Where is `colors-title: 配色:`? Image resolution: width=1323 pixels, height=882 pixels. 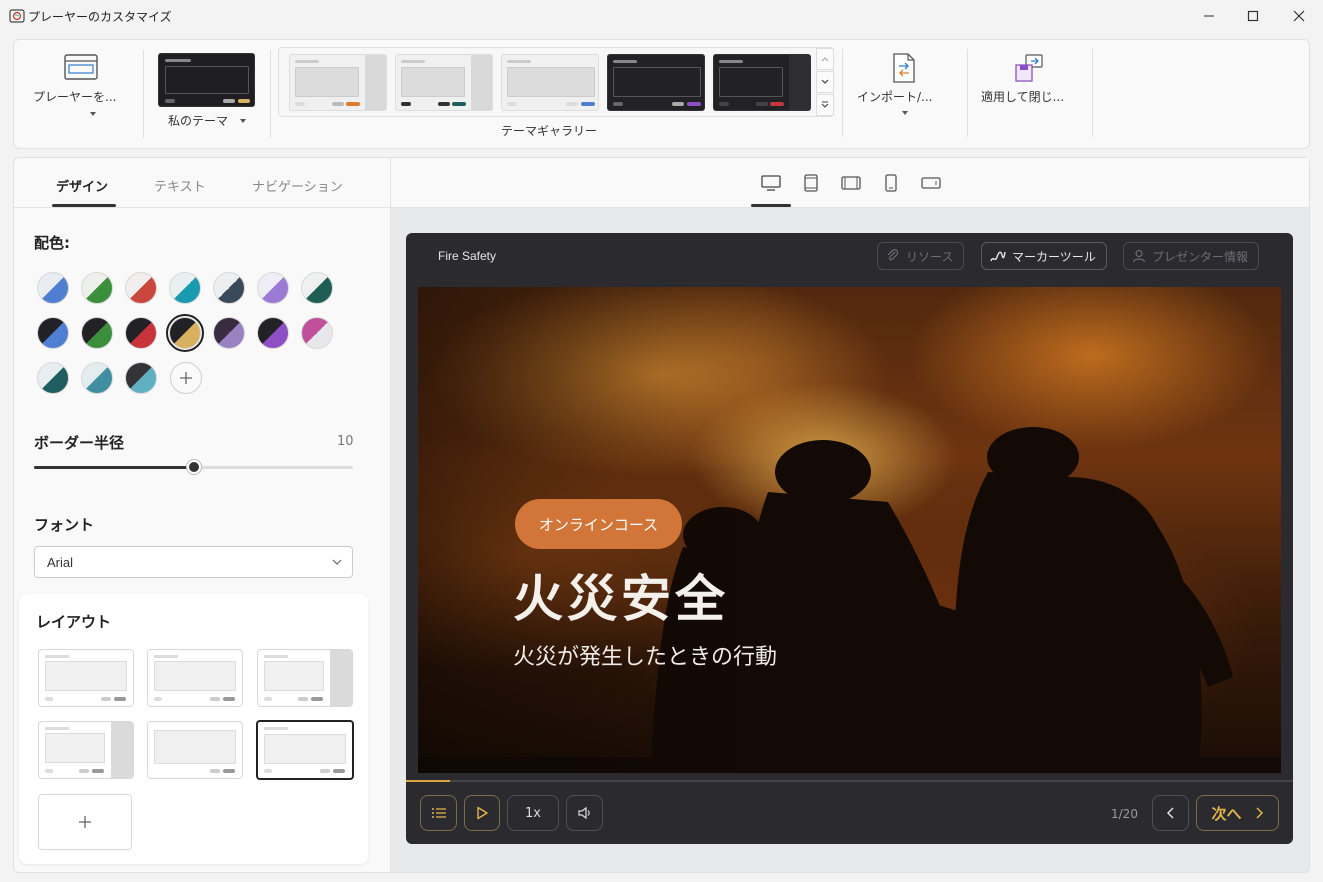 colors-title: 配色: is located at coordinates (52, 243).